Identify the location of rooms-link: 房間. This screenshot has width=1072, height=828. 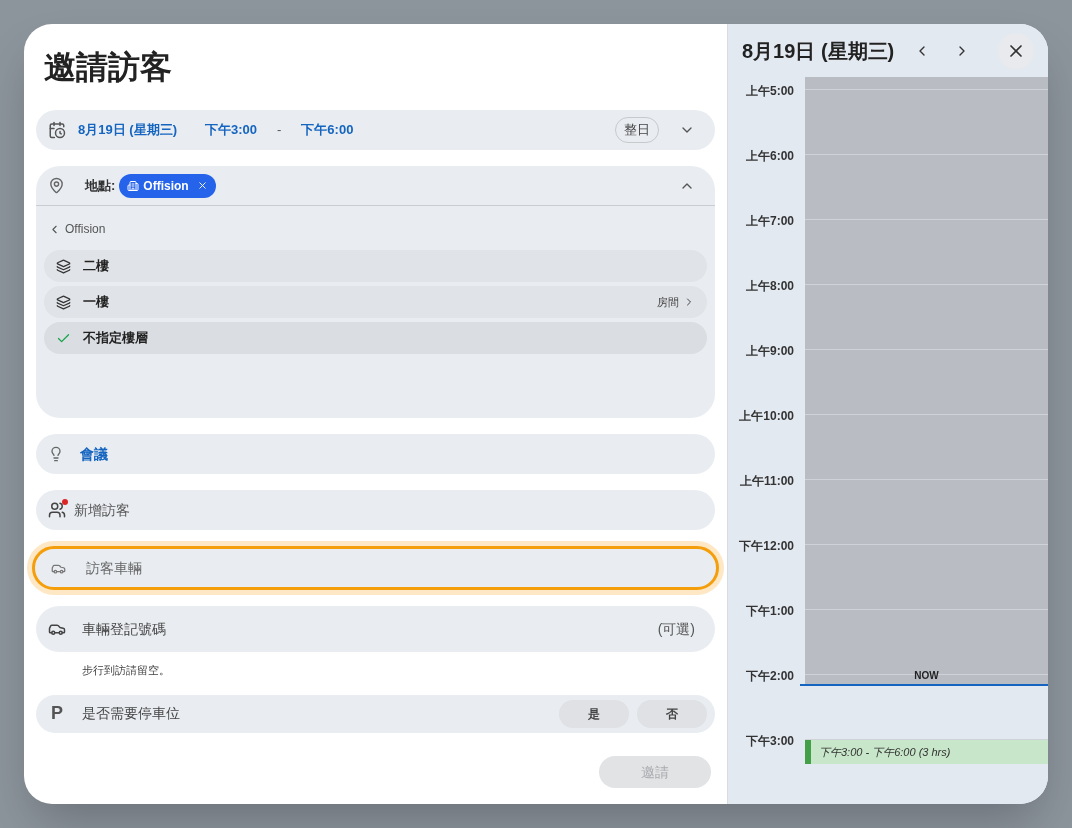
(676, 302).